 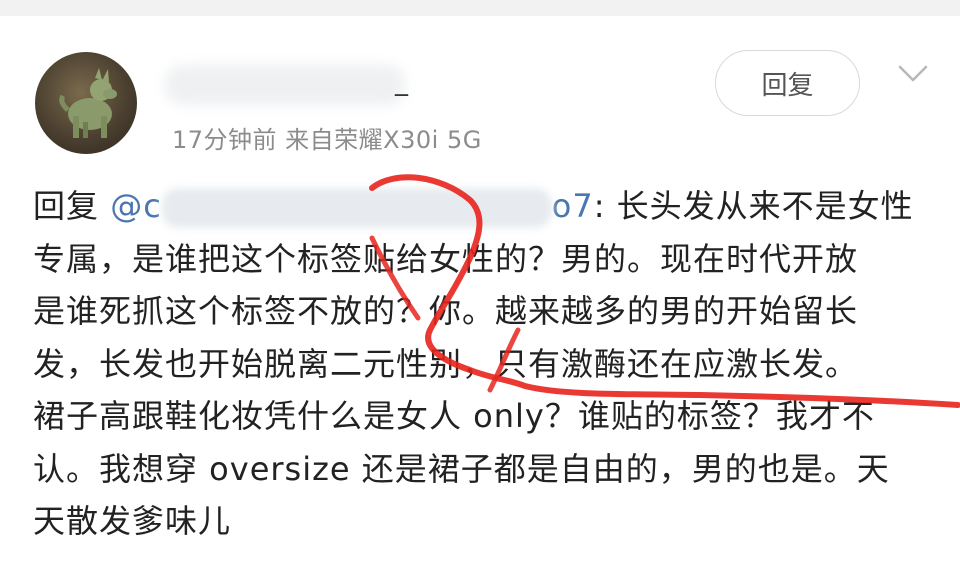 What do you see at coordinates (446, 311) in the screenshot?
I see `comment-line-3: 是谁死抓这个标签不放的？你。越来越多的男的开始留长` at bounding box center [446, 311].